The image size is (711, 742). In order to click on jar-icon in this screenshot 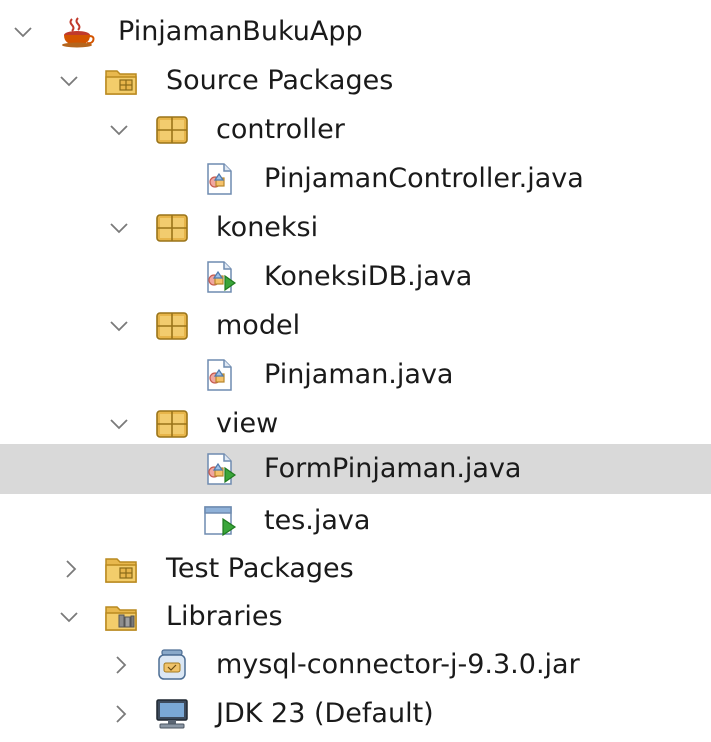, I will do `click(172, 665)`.